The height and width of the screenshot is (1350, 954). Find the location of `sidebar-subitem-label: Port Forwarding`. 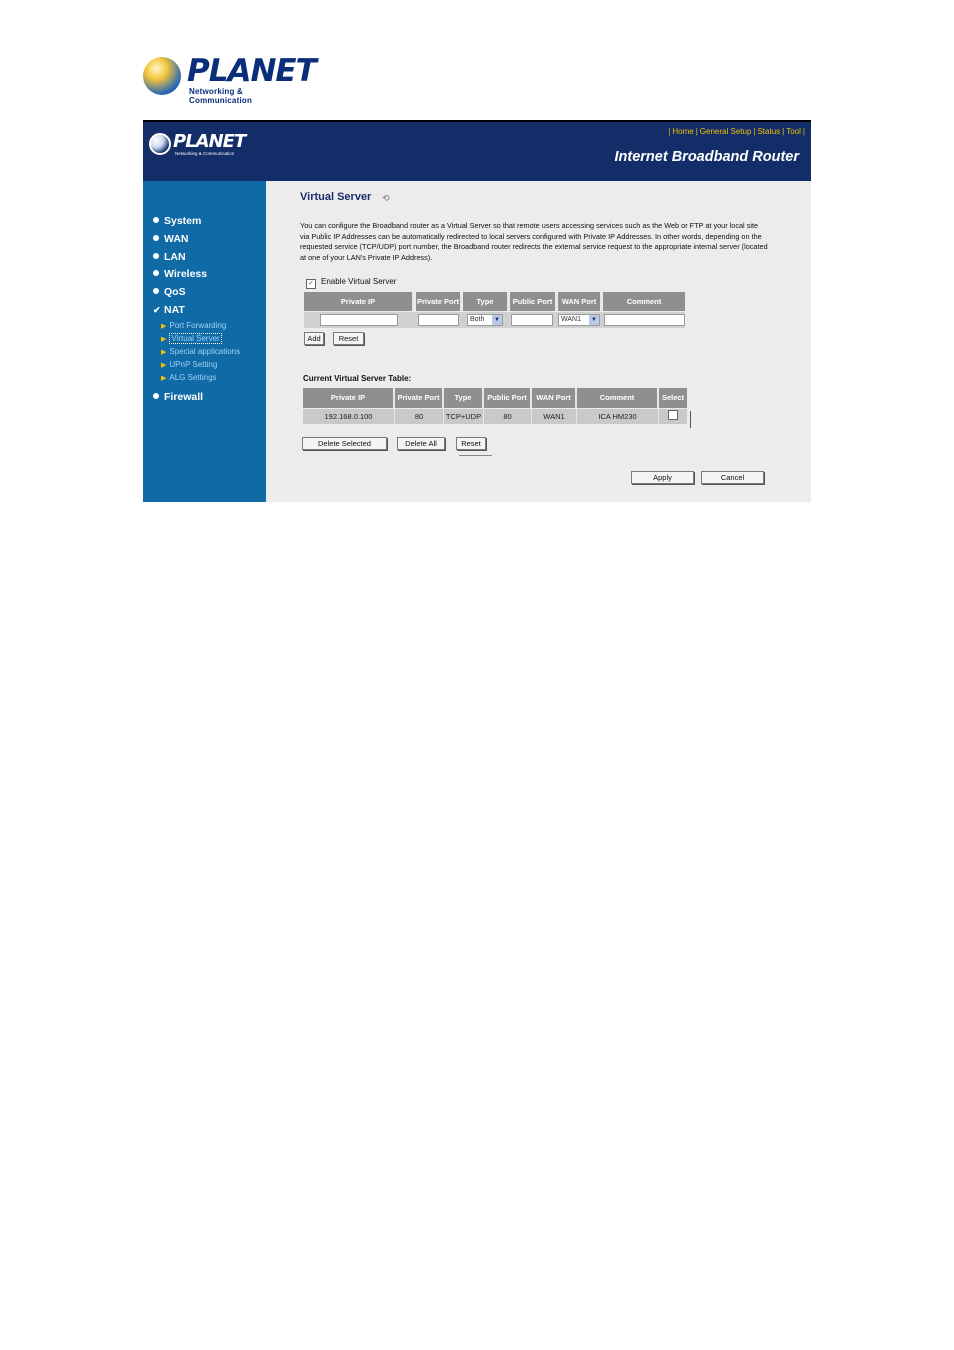

sidebar-subitem-label: Port Forwarding is located at coordinates (198, 325).